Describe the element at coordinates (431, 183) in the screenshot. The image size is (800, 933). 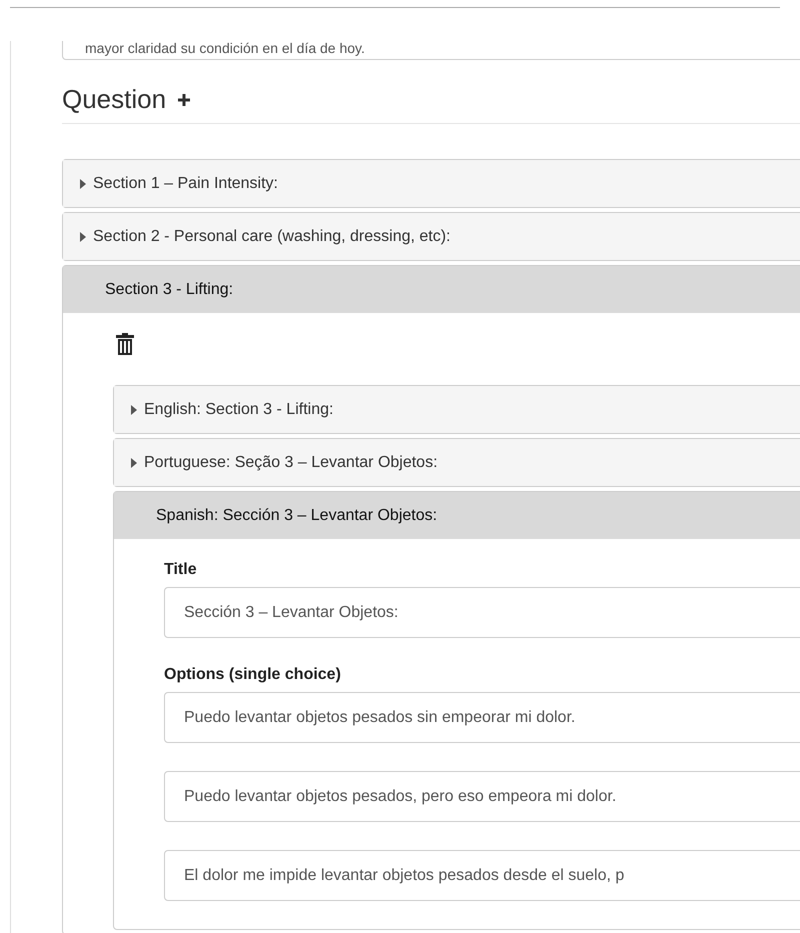
I see `accordion-header: Section 1 – Pain Intensity:` at that location.